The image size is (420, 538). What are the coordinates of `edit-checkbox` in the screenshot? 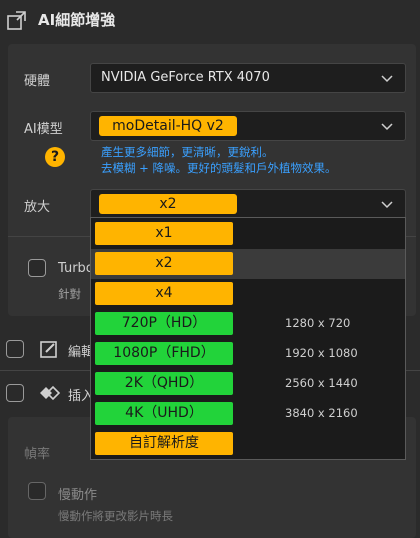 It's located at (15, 349).